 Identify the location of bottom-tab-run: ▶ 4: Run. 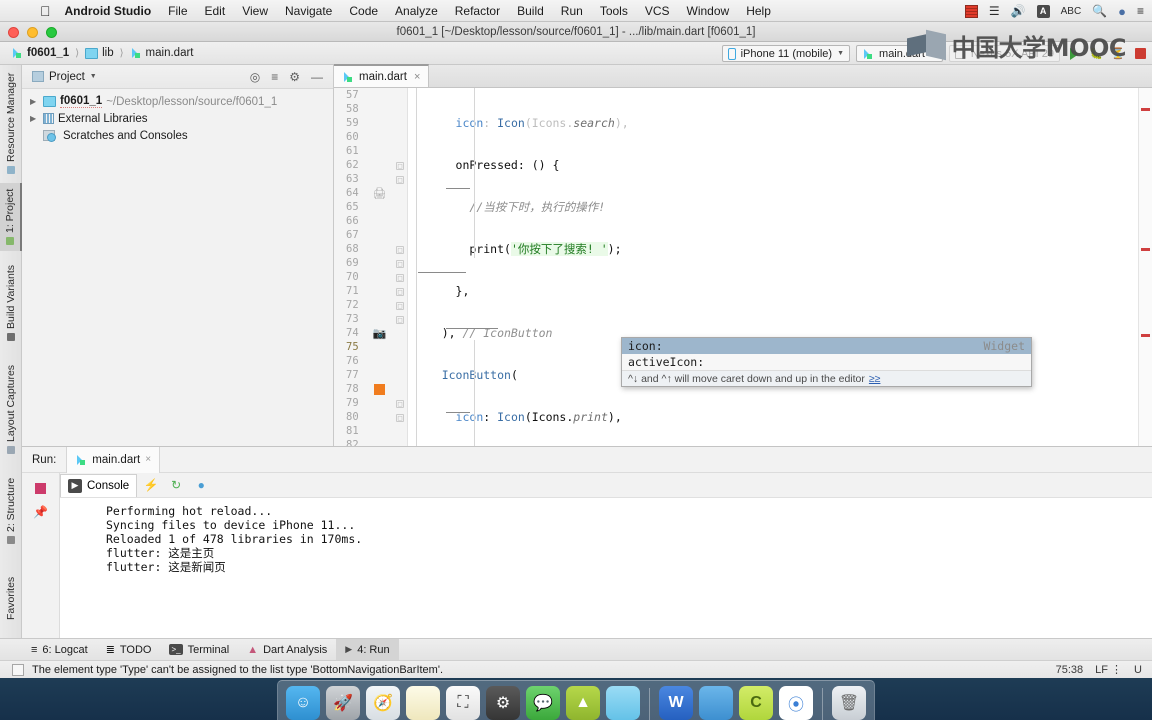
(367, 649).